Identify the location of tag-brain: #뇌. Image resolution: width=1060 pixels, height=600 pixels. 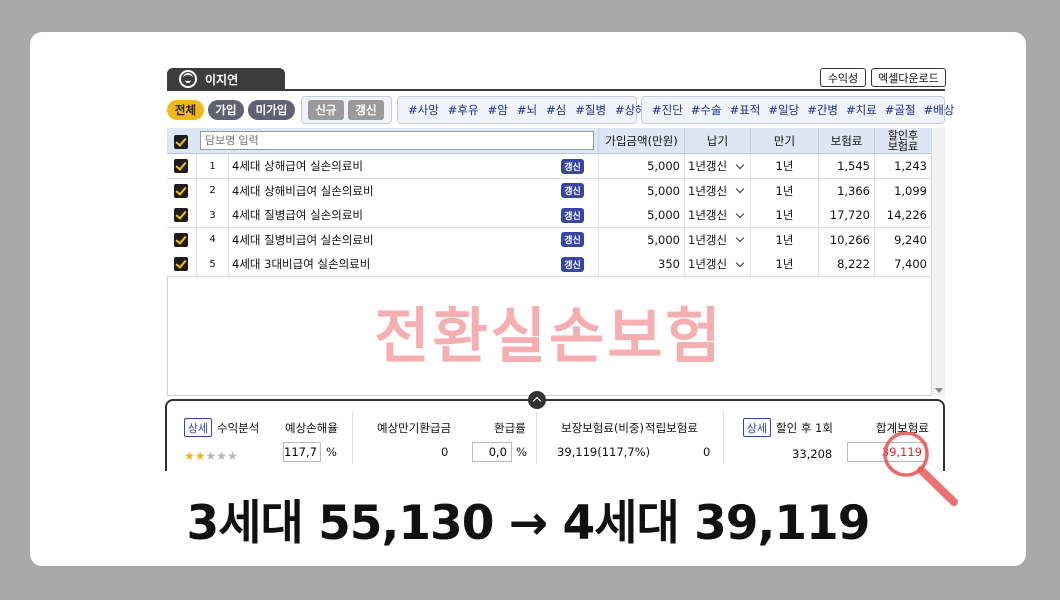
(527, 110).